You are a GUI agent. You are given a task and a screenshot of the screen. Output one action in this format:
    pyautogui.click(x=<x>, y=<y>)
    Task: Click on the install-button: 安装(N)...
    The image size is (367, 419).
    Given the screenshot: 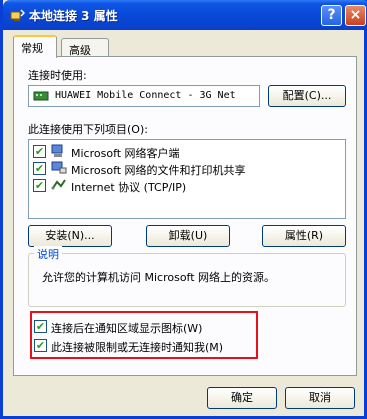 What is the action you would take?
    pyautogui.click(x=70, y=236)
    